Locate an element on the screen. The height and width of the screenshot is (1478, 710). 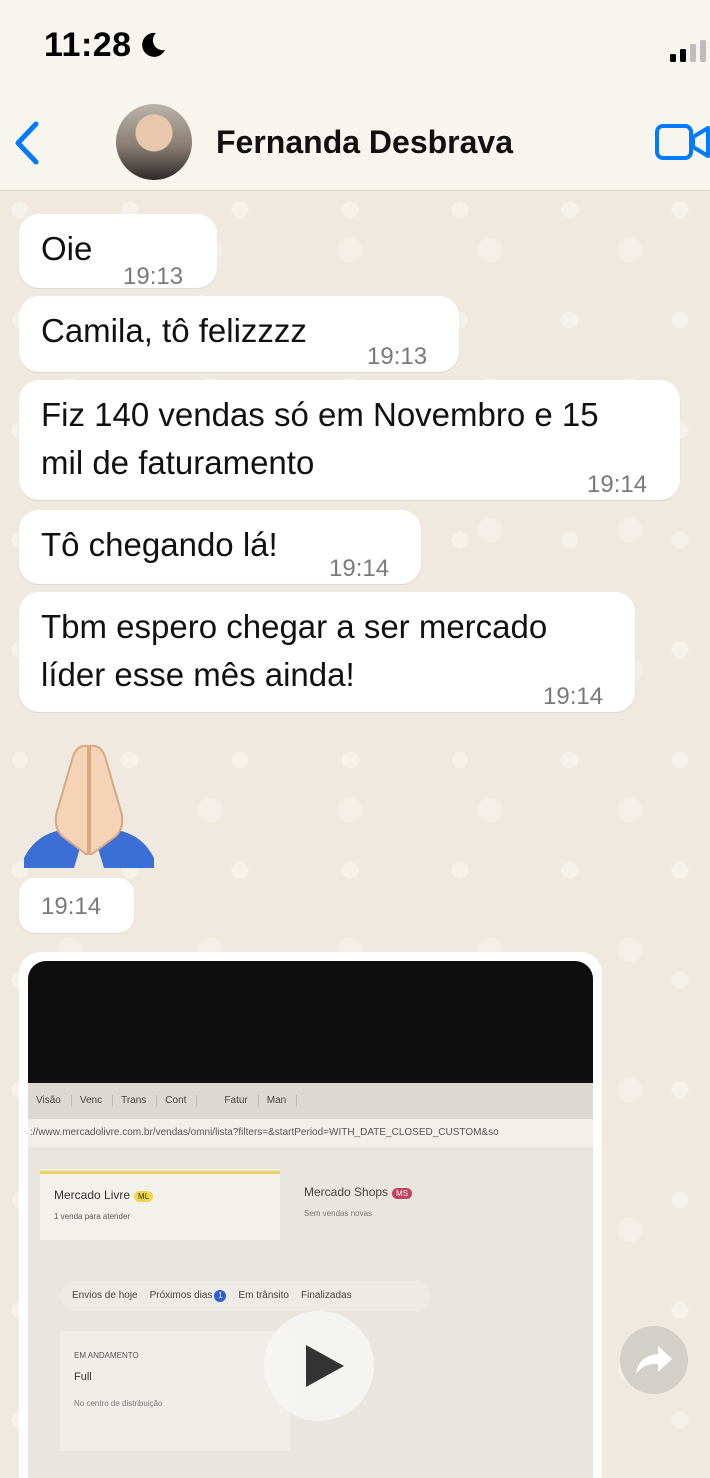
filter-item: Em trânsito is located at coordinates (263, 1295).